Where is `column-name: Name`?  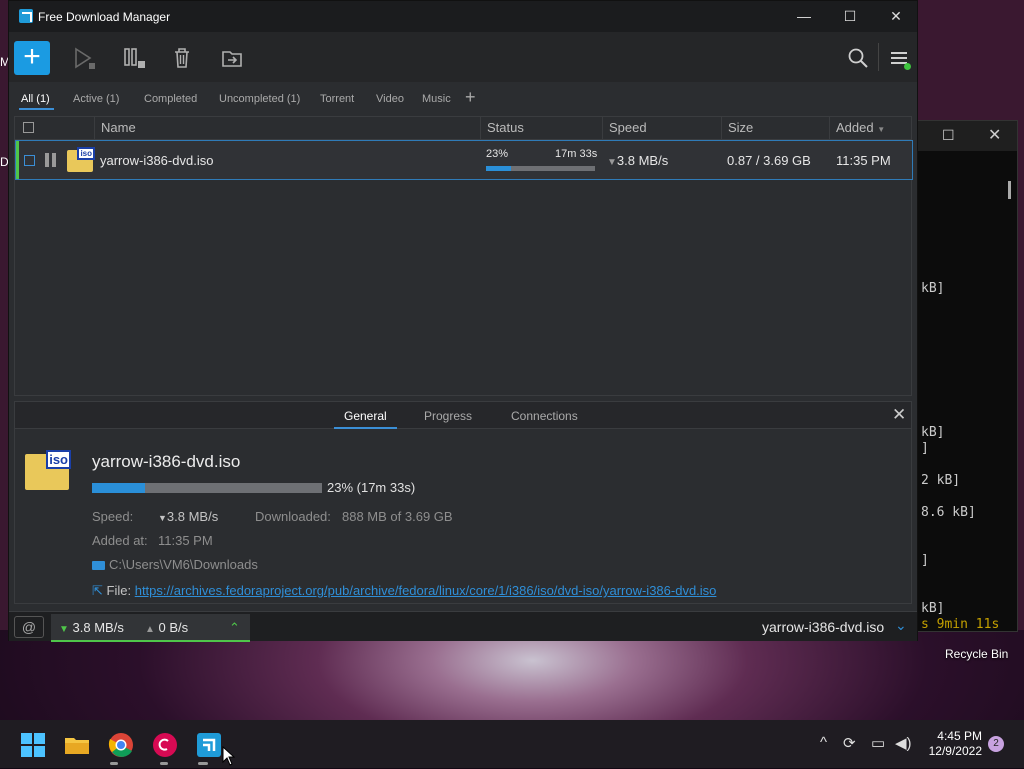 column-name: Name is located at coordinates (287, 128).